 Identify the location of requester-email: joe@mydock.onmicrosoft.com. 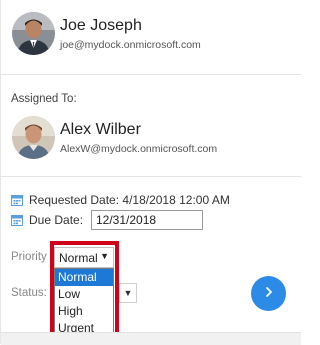
(130, 45).